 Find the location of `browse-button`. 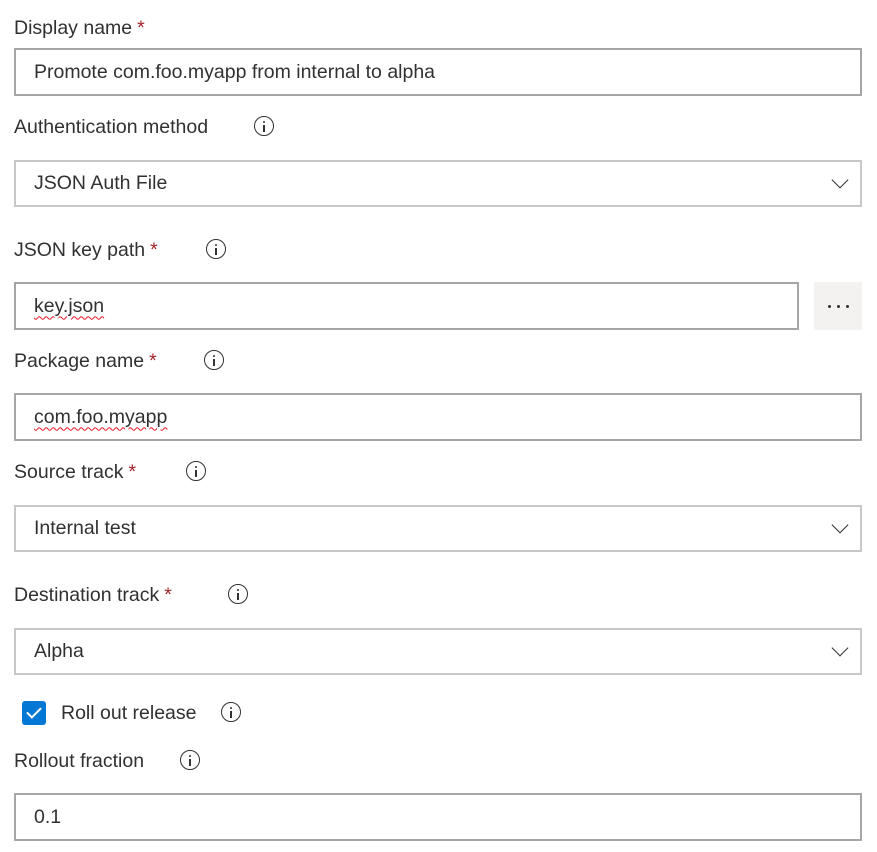

browse-button is located at coordinates (838, 306).